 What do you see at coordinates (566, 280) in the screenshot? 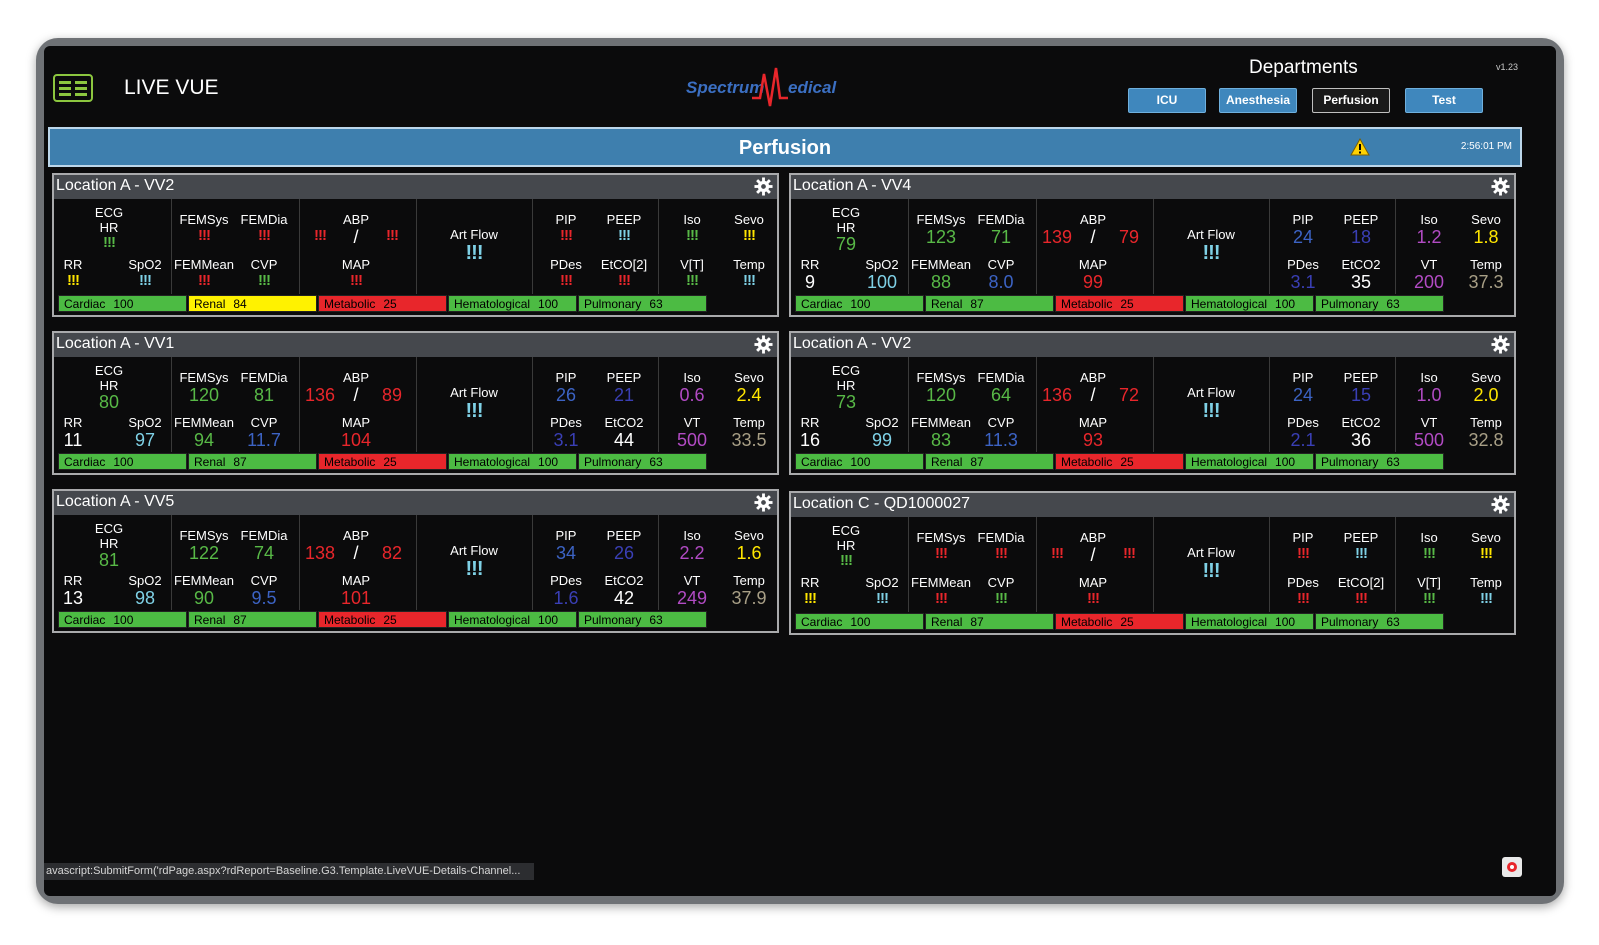
I see `pdes-value: !!!` at bounding box center [566, 280].